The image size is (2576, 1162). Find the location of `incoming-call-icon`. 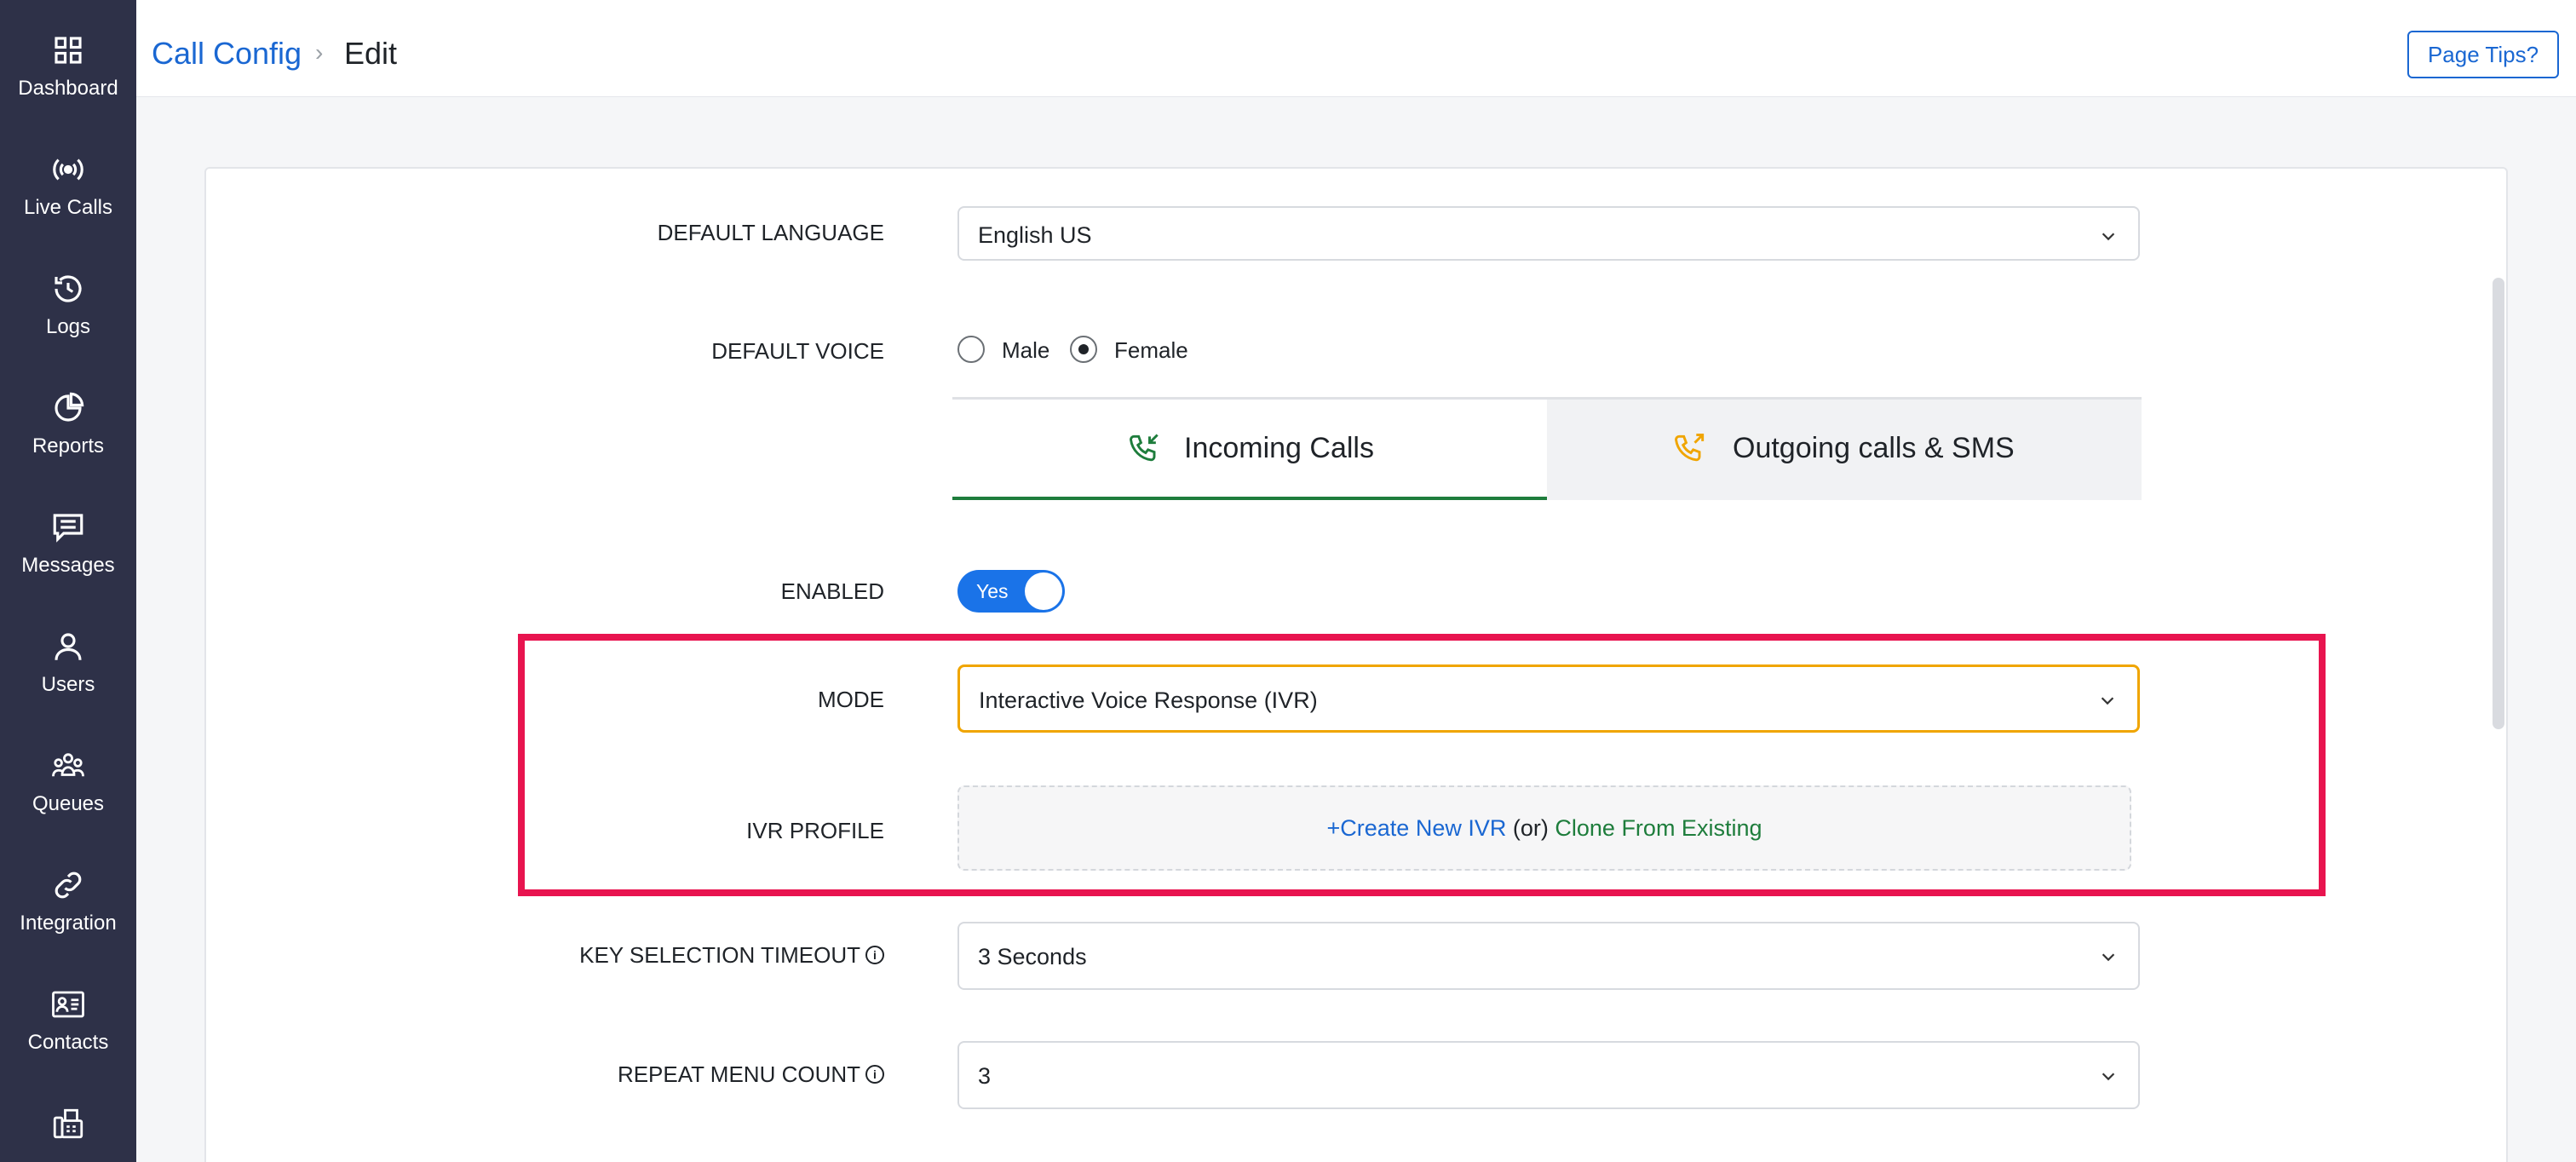

incoming-call-icon is located at coordinates (1145, 448).